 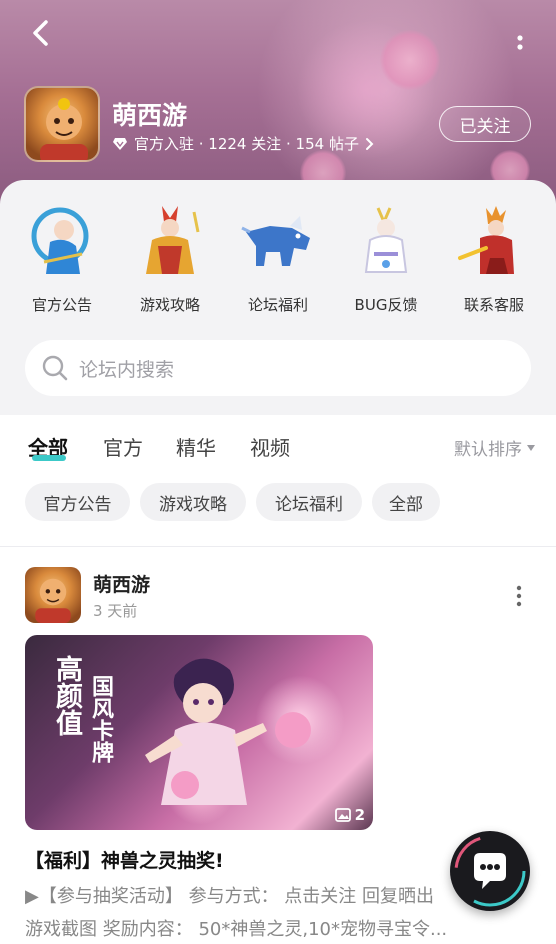 I want to click on red-fire-warrior-icon, so click(x=494, y=240).